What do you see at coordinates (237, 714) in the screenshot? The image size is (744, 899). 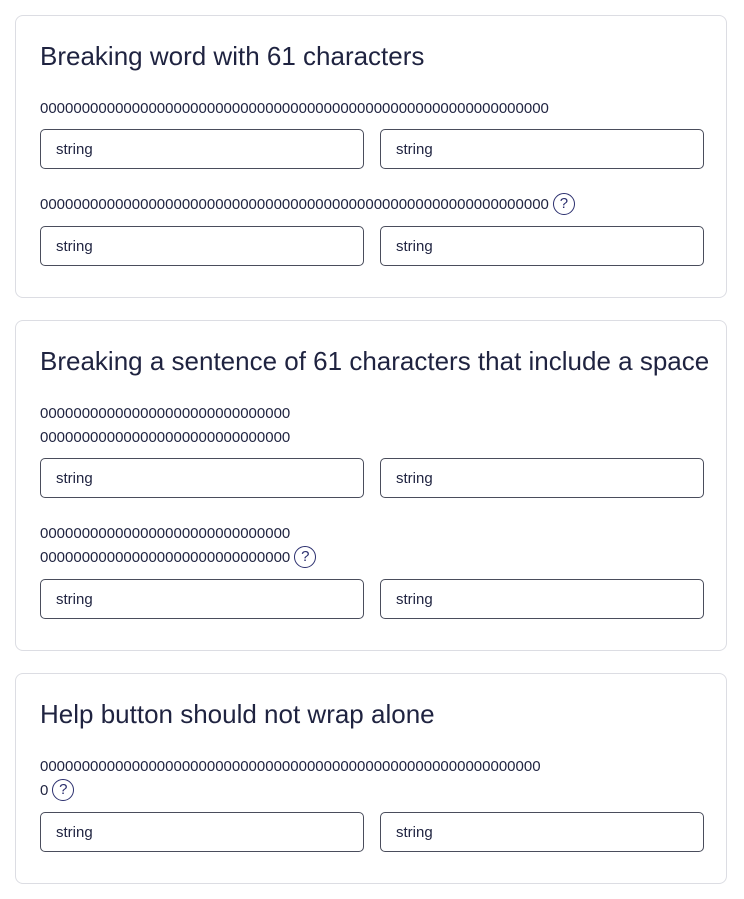 I see `section-title: Help button should not wrap alone` at bounding box center [237, 714].